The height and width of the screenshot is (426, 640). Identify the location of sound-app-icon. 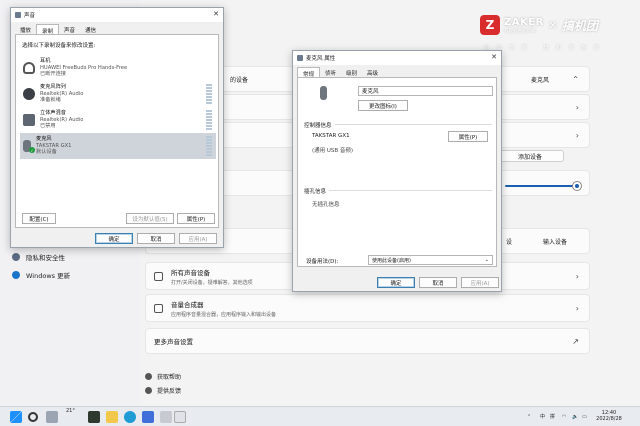
(180, 417).